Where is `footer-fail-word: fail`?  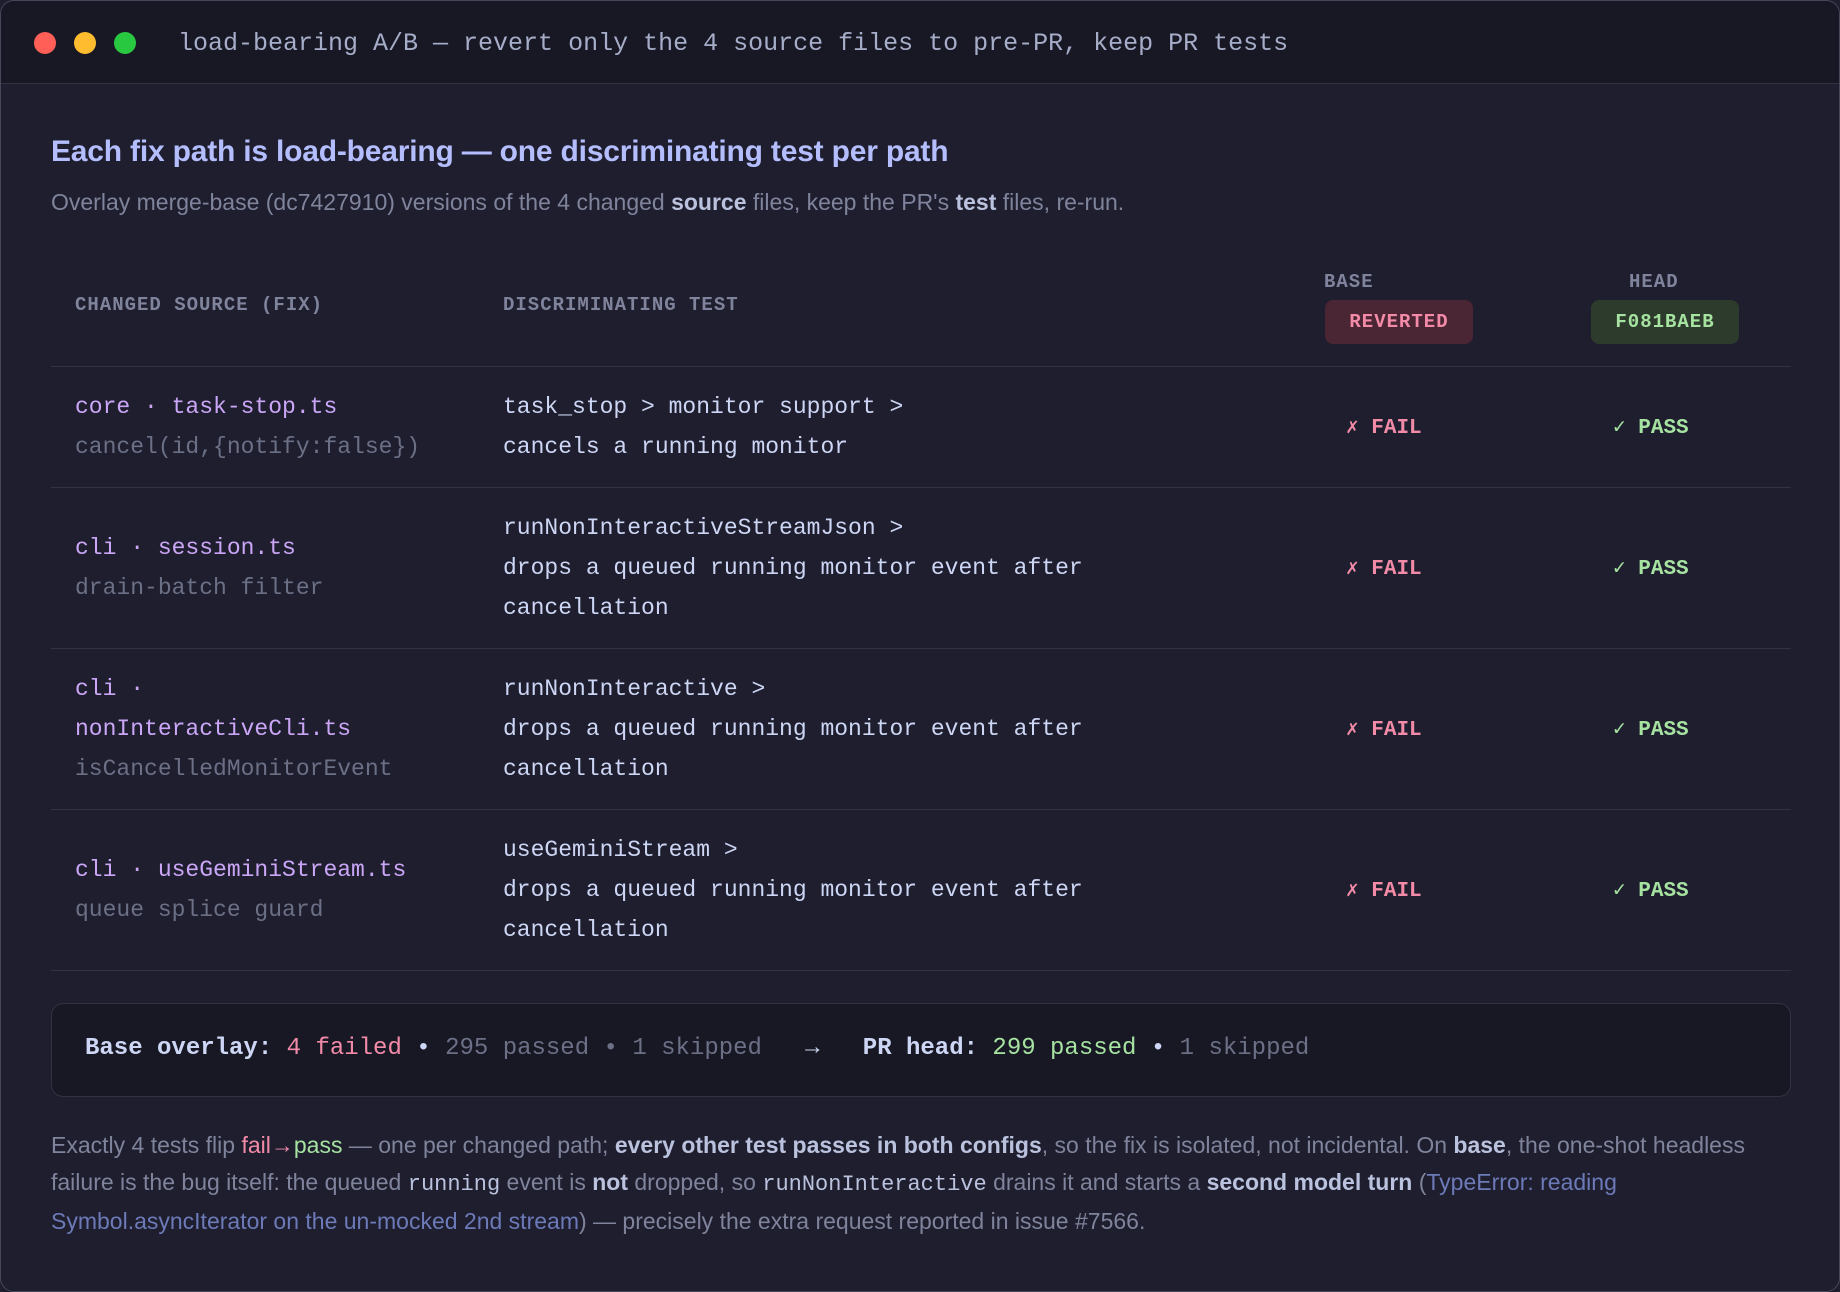
footer-fail-word: fail is located at coordinates (256, 1145).